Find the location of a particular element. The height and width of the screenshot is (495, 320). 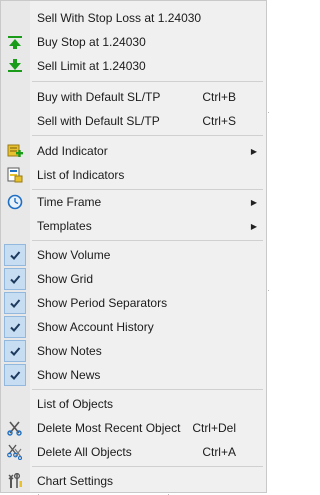

menu-item-label: Show Grid is located at coordinates (65, 279).